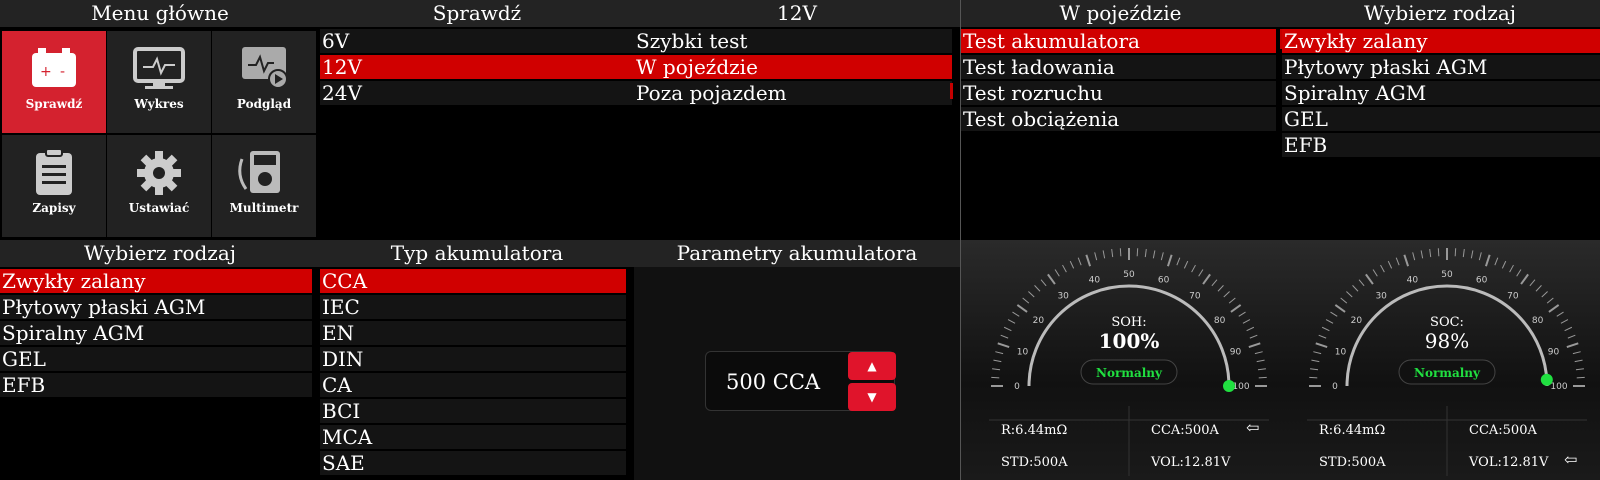 The width and height of the screenshot is (1600, 480). What do you see at coordinates (264, 208) in the screenshot?
I see `tile-multimeter-label: Multimetr` at bounding box center [264, 208].